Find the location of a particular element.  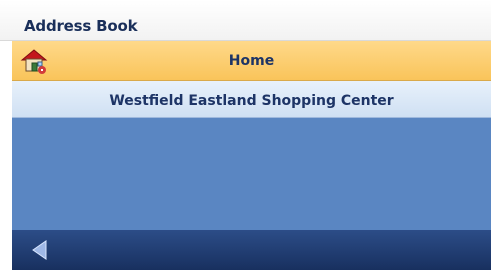

left-margin-bottom is located at coordinates (6, 250).